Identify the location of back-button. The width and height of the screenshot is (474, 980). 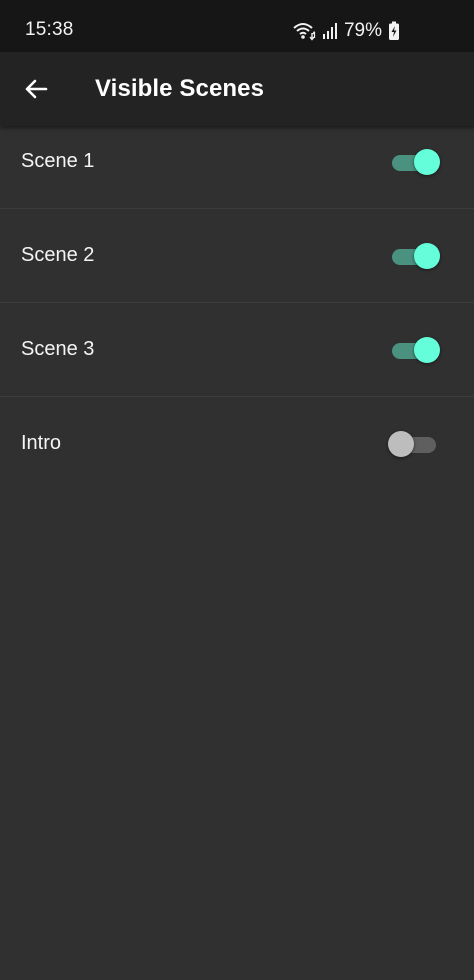
(36, 89).